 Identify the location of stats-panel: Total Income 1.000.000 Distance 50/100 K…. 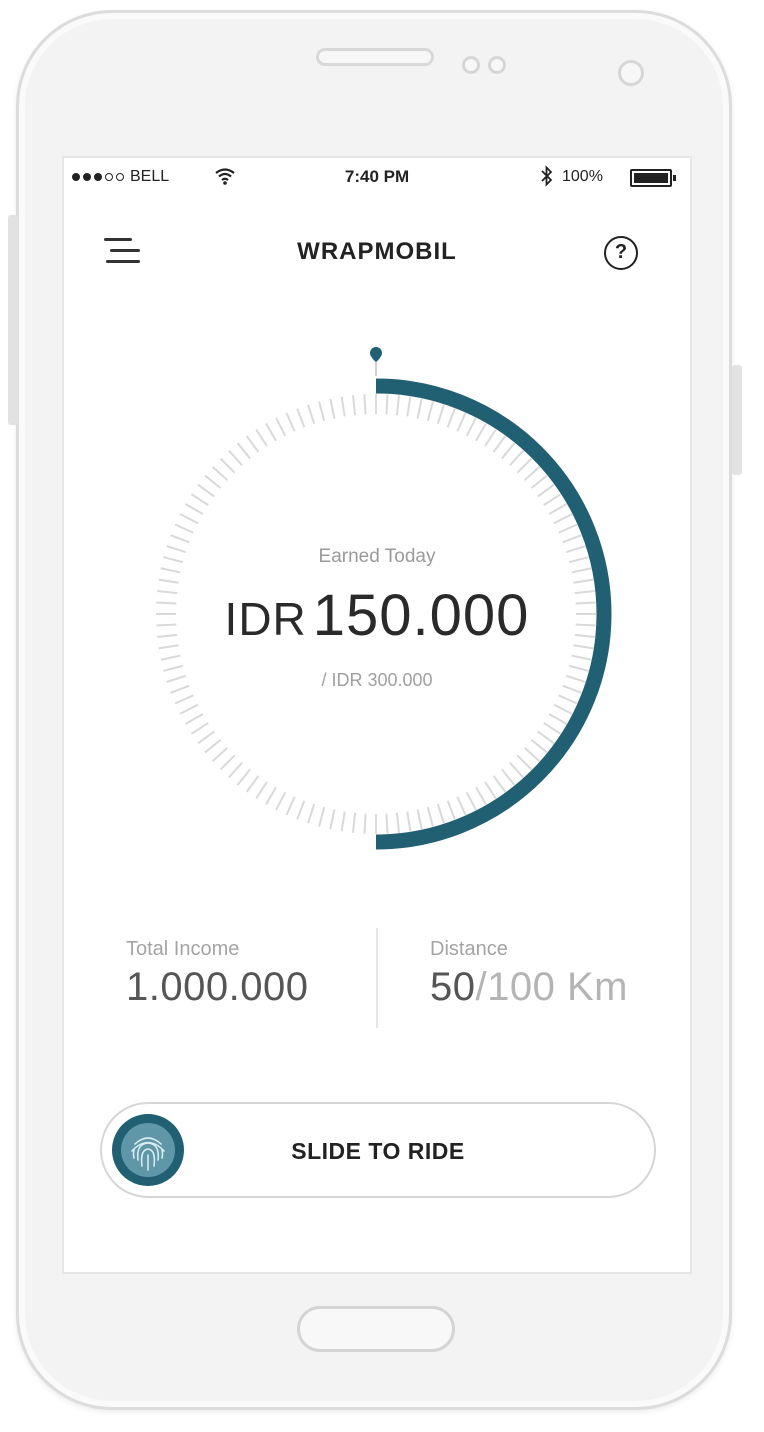
(377, 983).